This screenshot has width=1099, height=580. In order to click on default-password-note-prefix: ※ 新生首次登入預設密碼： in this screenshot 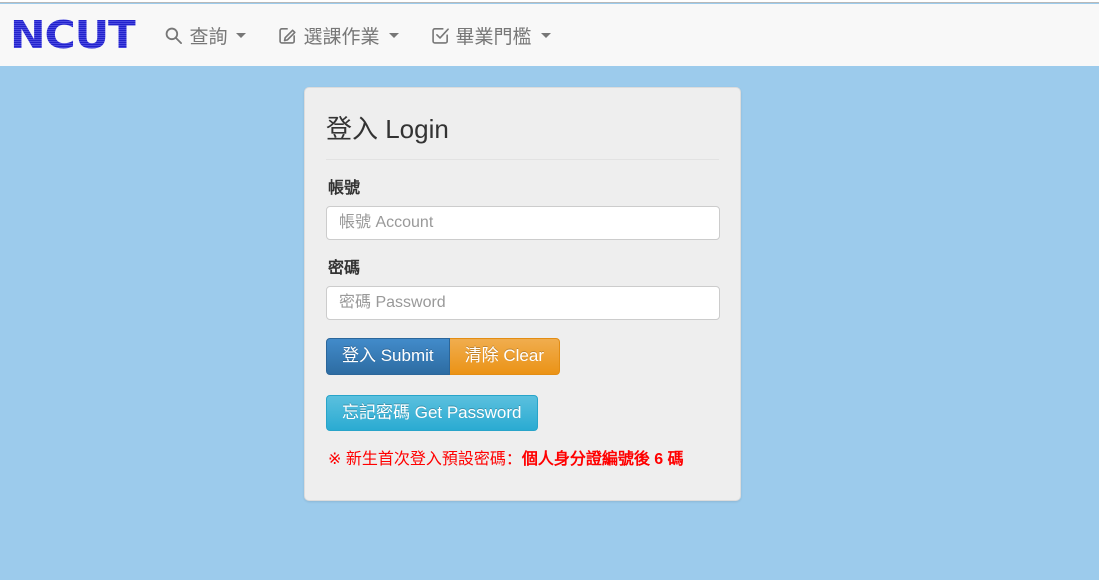, I will do `click(425, 460)`.